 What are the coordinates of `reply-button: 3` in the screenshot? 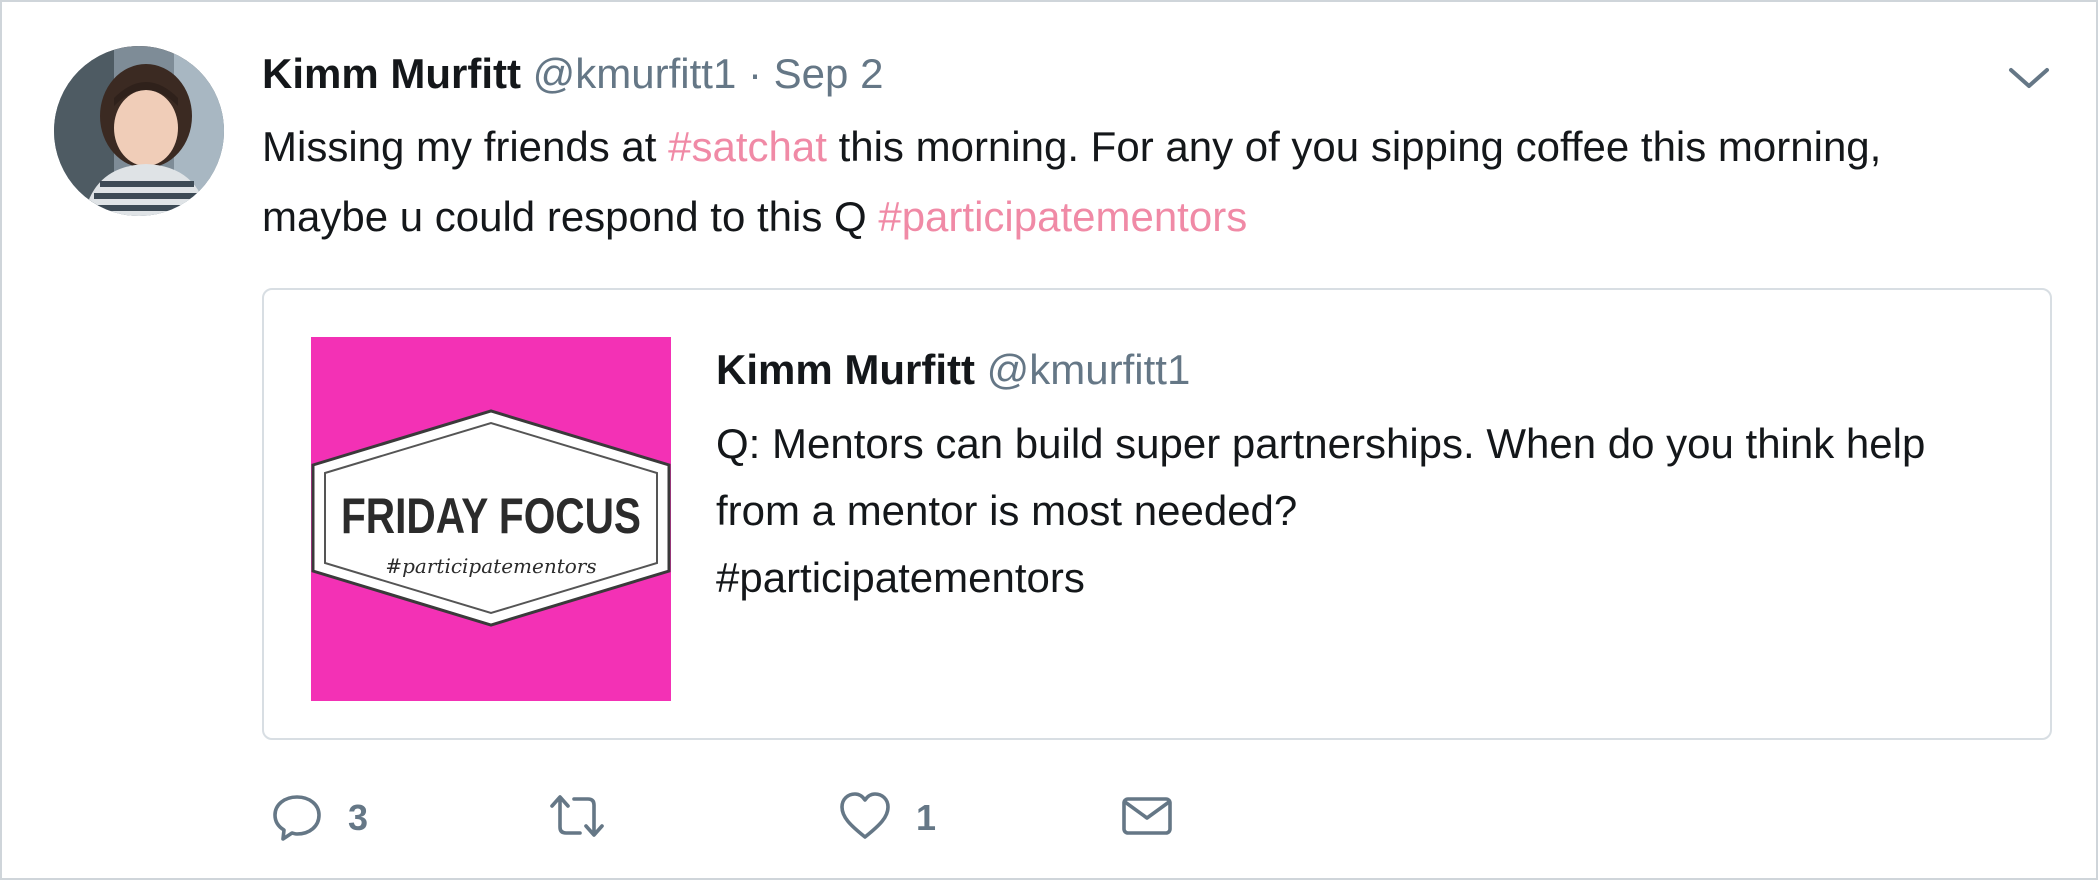 It's located at (319, 818).